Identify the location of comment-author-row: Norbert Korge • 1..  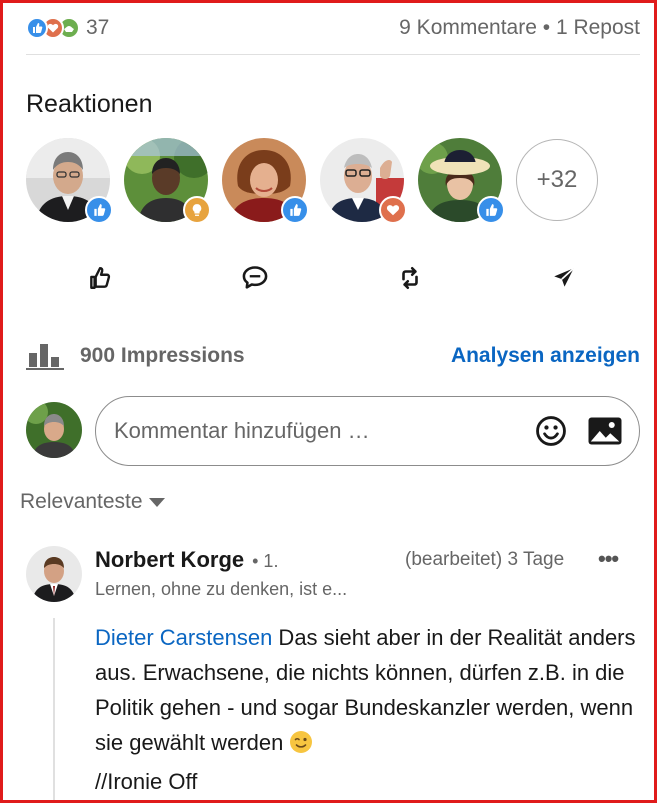
(186, 560).